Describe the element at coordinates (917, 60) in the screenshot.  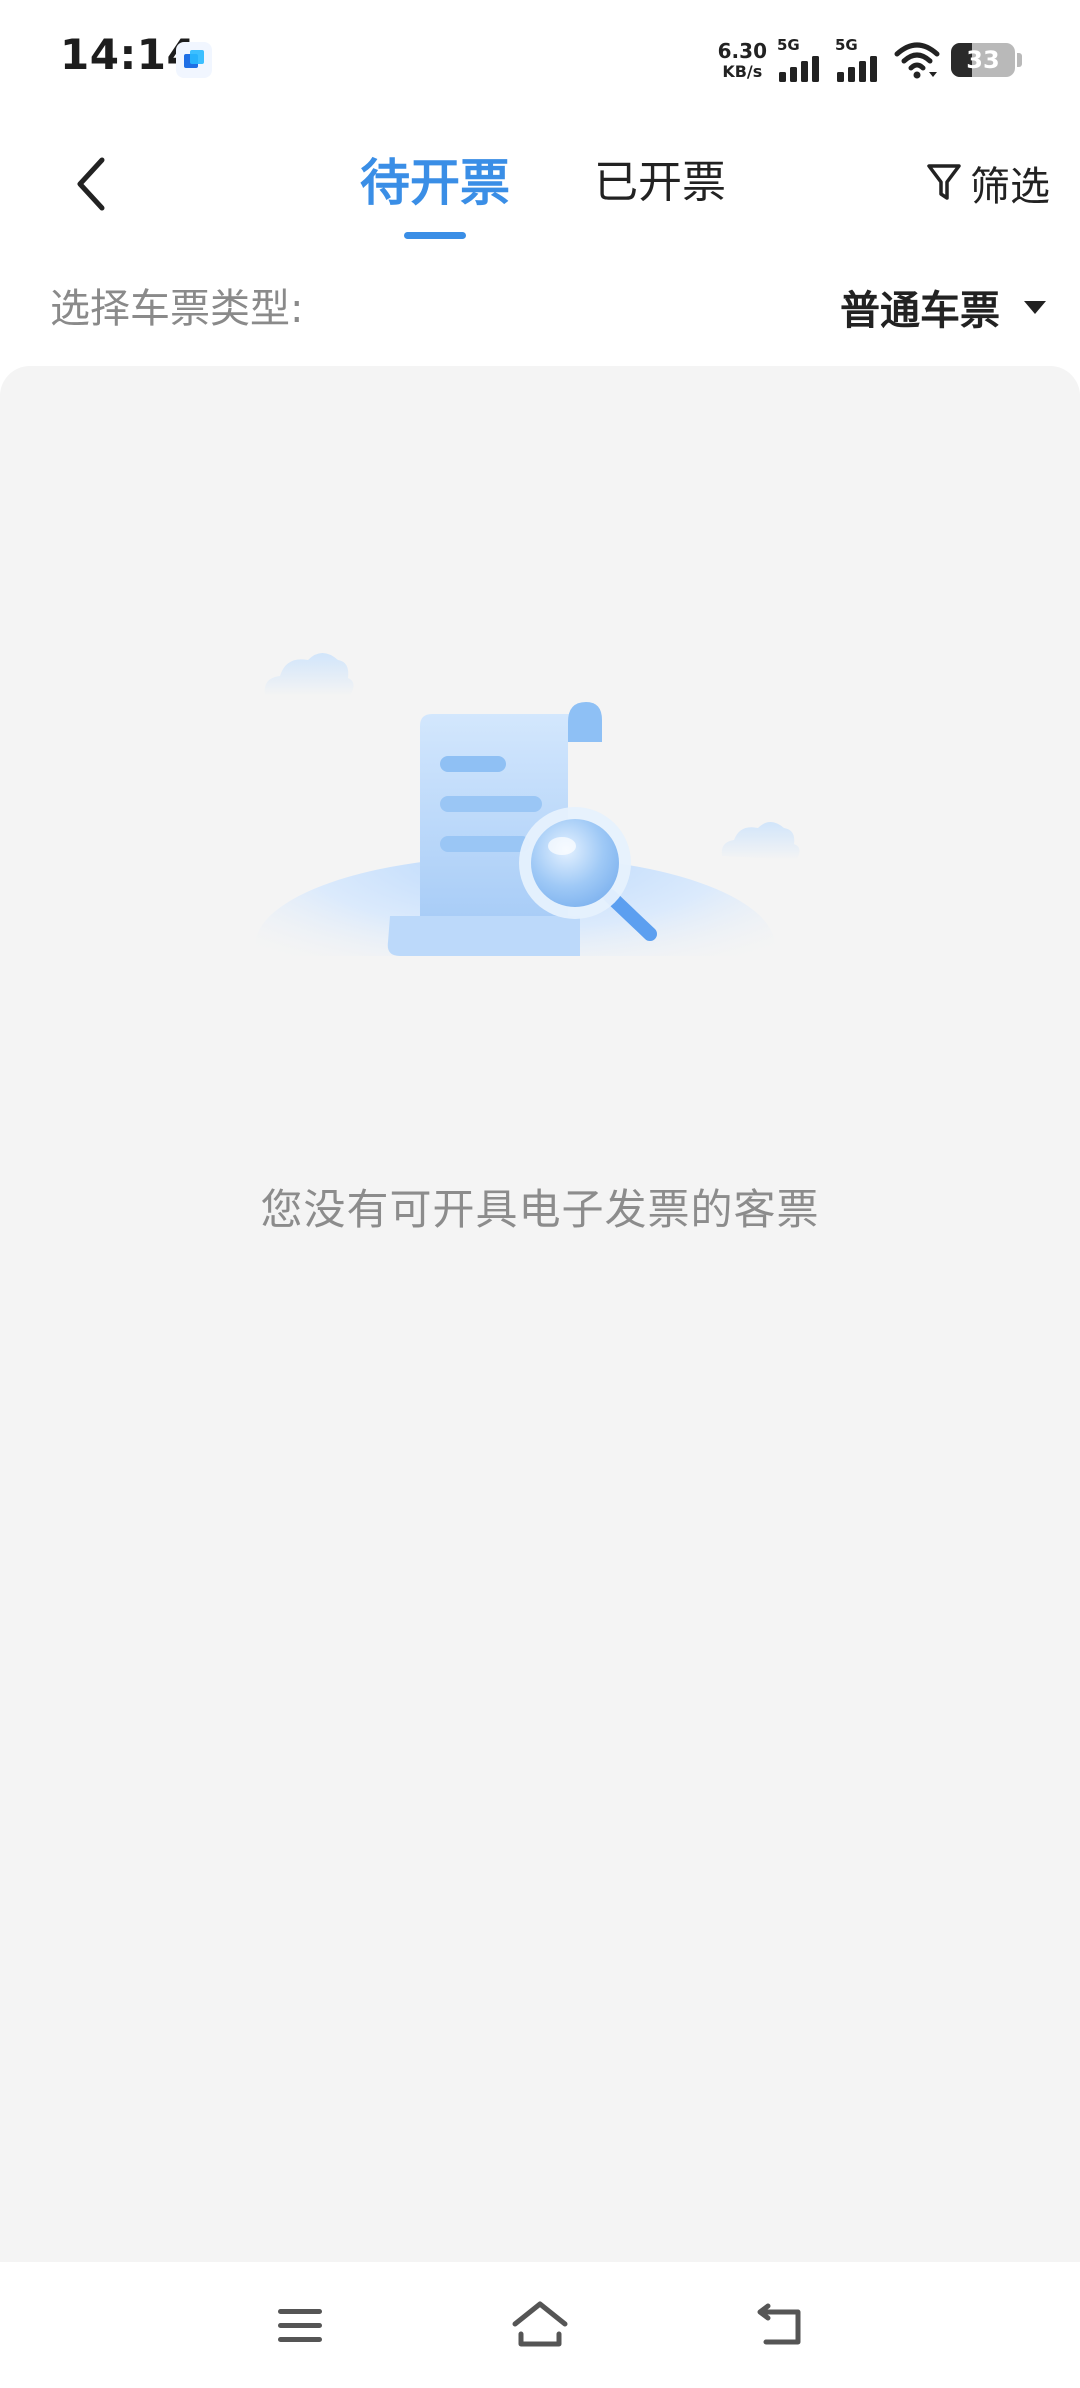
I see `wifi-icon` at that location.